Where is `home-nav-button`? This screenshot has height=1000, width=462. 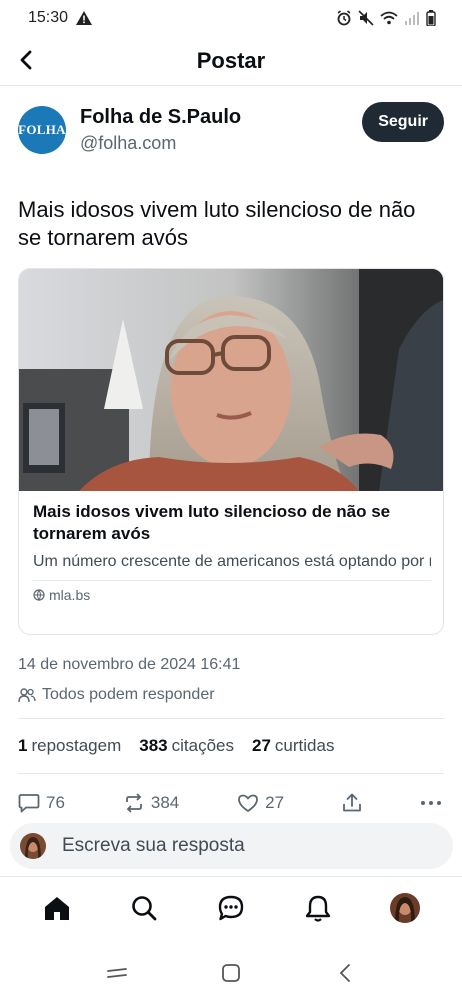 home-nav-button is located at coordinates (231, 973).